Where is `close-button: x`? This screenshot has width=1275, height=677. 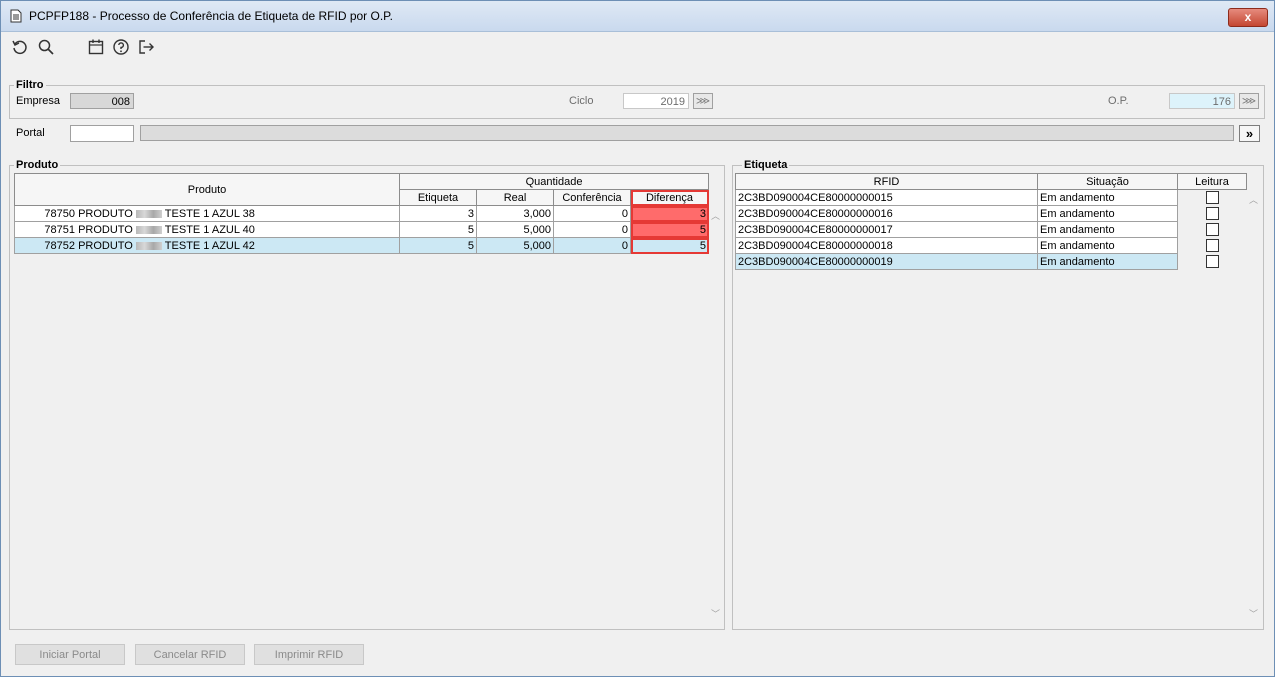 close-button: x is located at coordinates (1248, 17).